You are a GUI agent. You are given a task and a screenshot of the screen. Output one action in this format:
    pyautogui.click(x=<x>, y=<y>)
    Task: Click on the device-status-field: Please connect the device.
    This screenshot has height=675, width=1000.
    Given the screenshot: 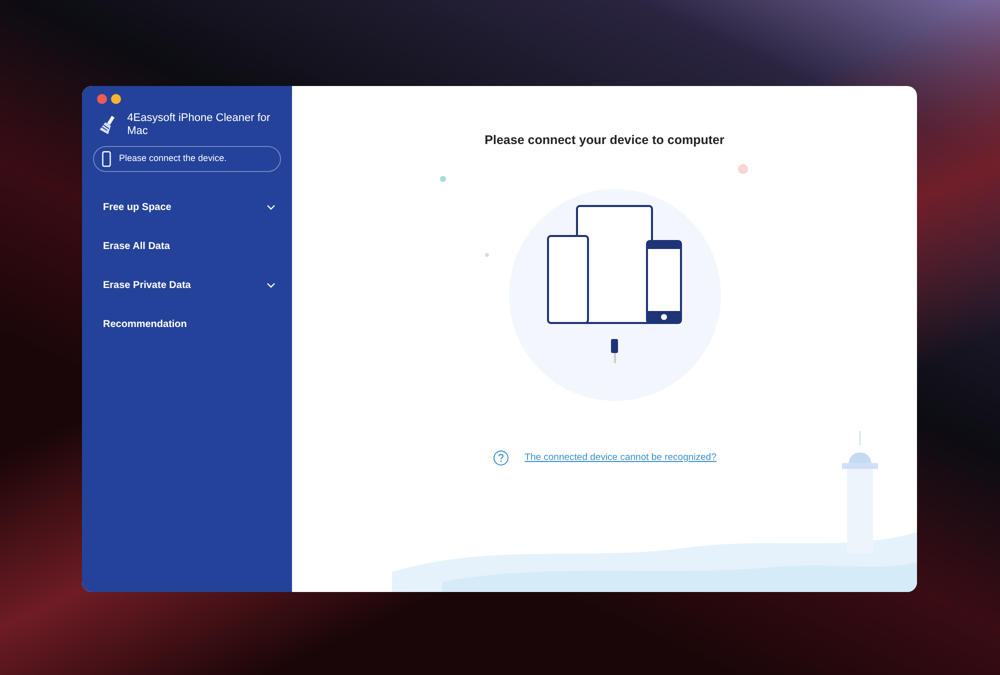 What is the action you would take?
    pyautogui.click(x=187, y=159)
    